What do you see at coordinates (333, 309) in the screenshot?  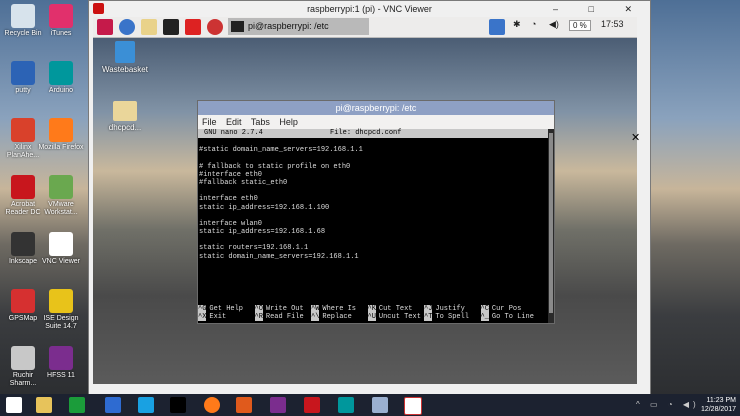 I see `nano-shortcut: ^W Where Is` at bounding box center [333, 309].